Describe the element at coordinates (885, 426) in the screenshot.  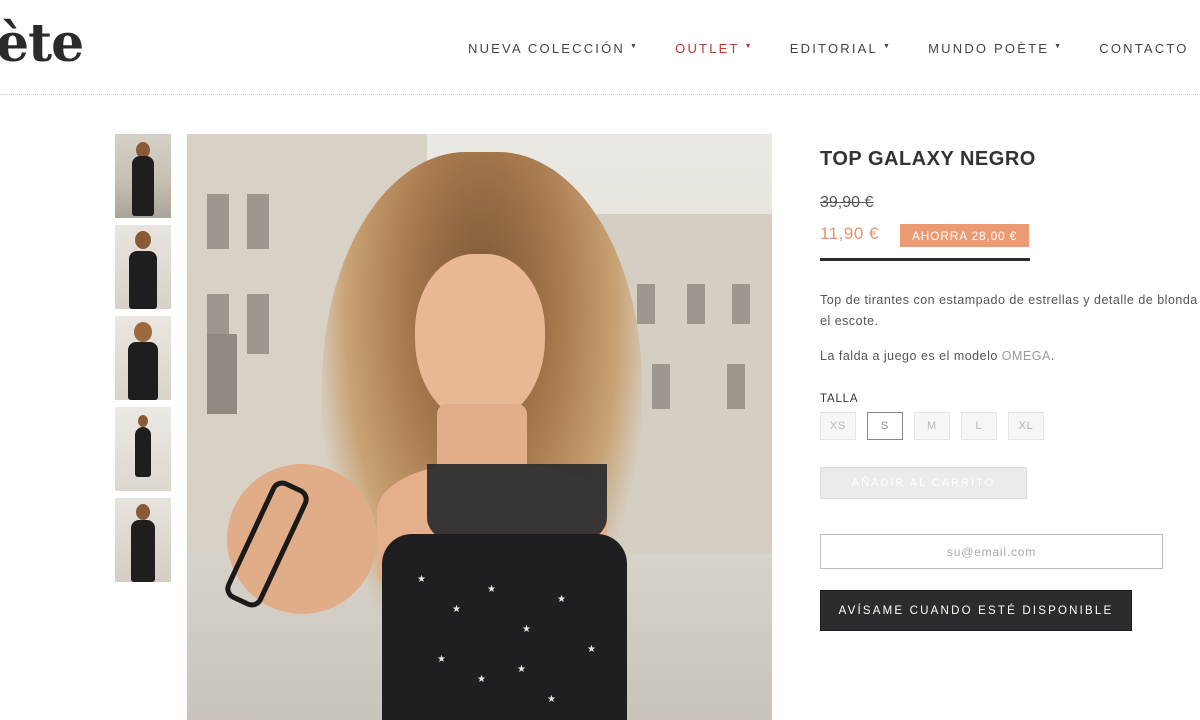
I see `size-option-s: S` at that location.